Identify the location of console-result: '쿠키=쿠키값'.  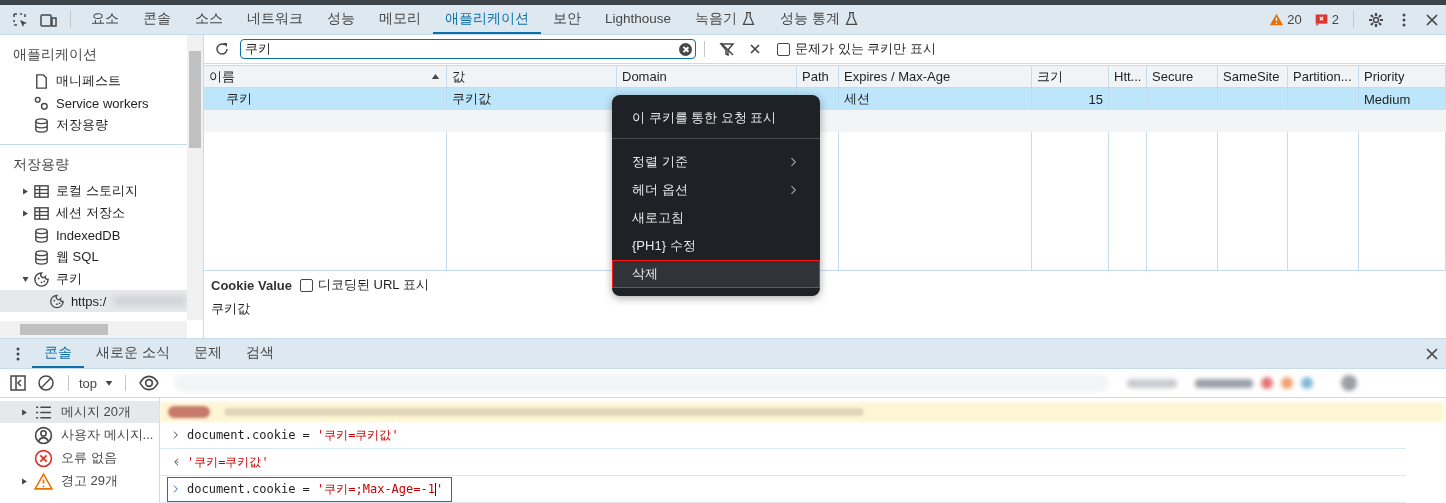
(228, 462).